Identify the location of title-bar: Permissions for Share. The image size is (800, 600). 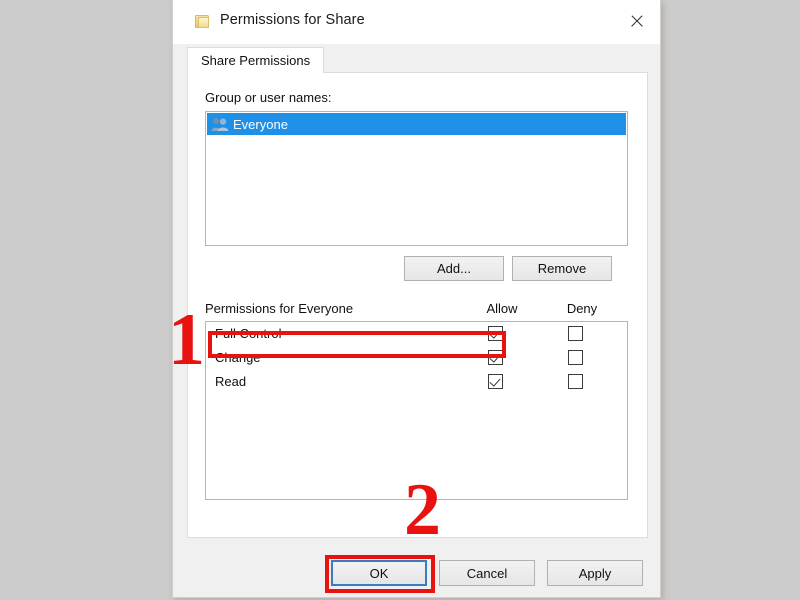
(416, 22).